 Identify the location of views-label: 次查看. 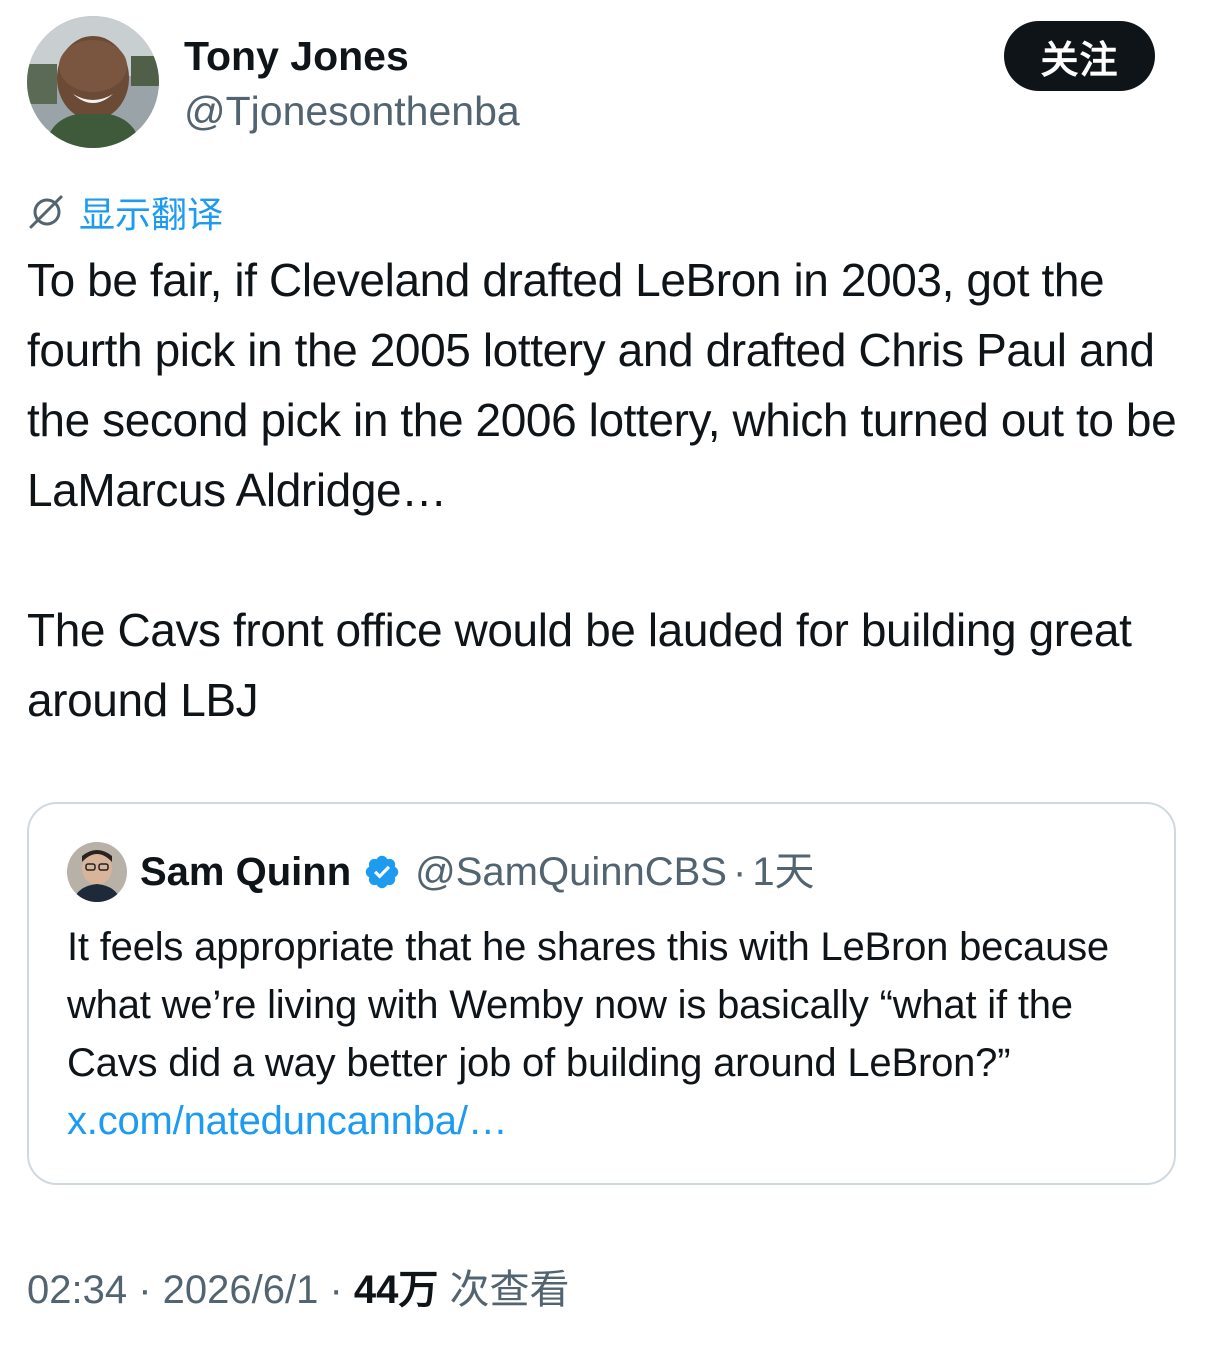
(504, 1290).